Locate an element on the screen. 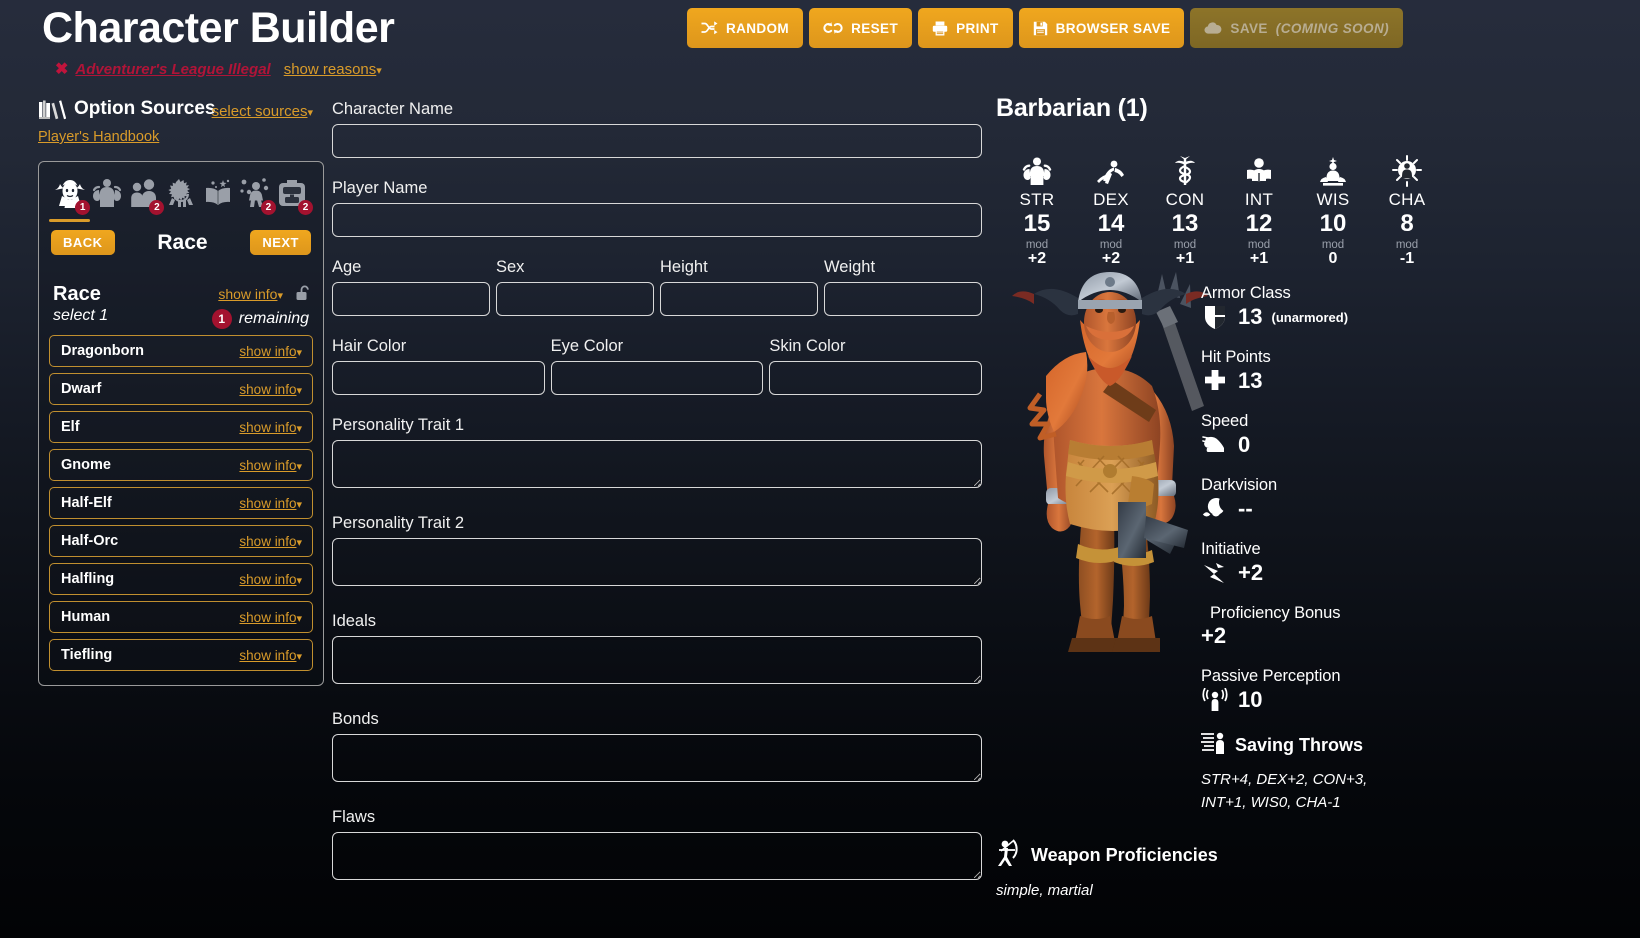 The image size is (1640, 938). character-name-input is located at coordinates (657, 141).